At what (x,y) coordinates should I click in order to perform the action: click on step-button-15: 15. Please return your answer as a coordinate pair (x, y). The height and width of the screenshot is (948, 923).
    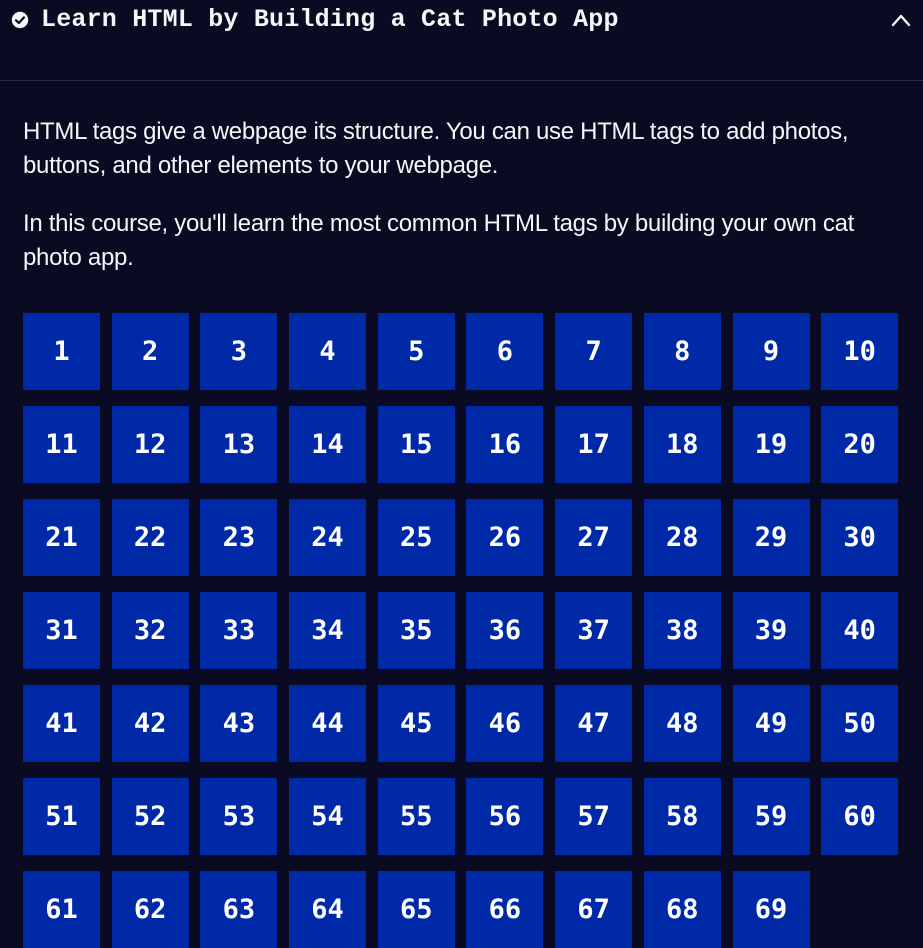
    Looking at the image, I should click on (416, 444).